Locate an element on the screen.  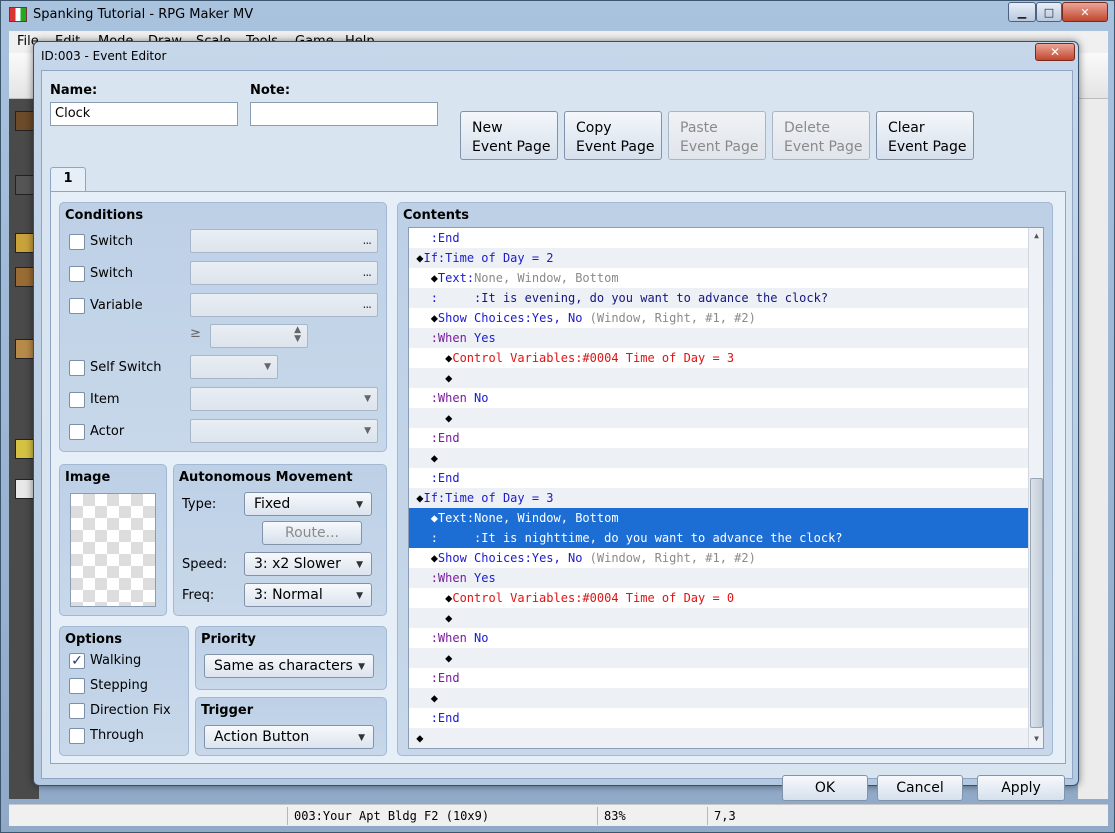
switch1-label: Switch is located at coordinates (111, 241).